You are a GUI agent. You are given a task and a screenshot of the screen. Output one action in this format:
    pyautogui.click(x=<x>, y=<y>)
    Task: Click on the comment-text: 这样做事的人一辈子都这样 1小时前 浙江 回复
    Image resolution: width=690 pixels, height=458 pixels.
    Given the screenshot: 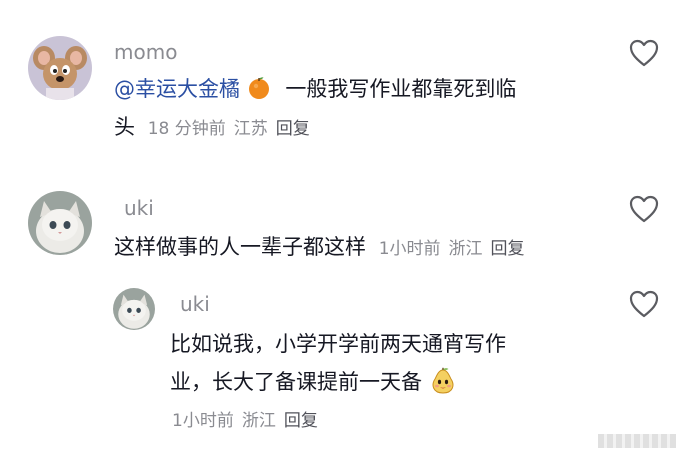 What is the action you would take?
    pyautogui.click(x=323, y=248)
    